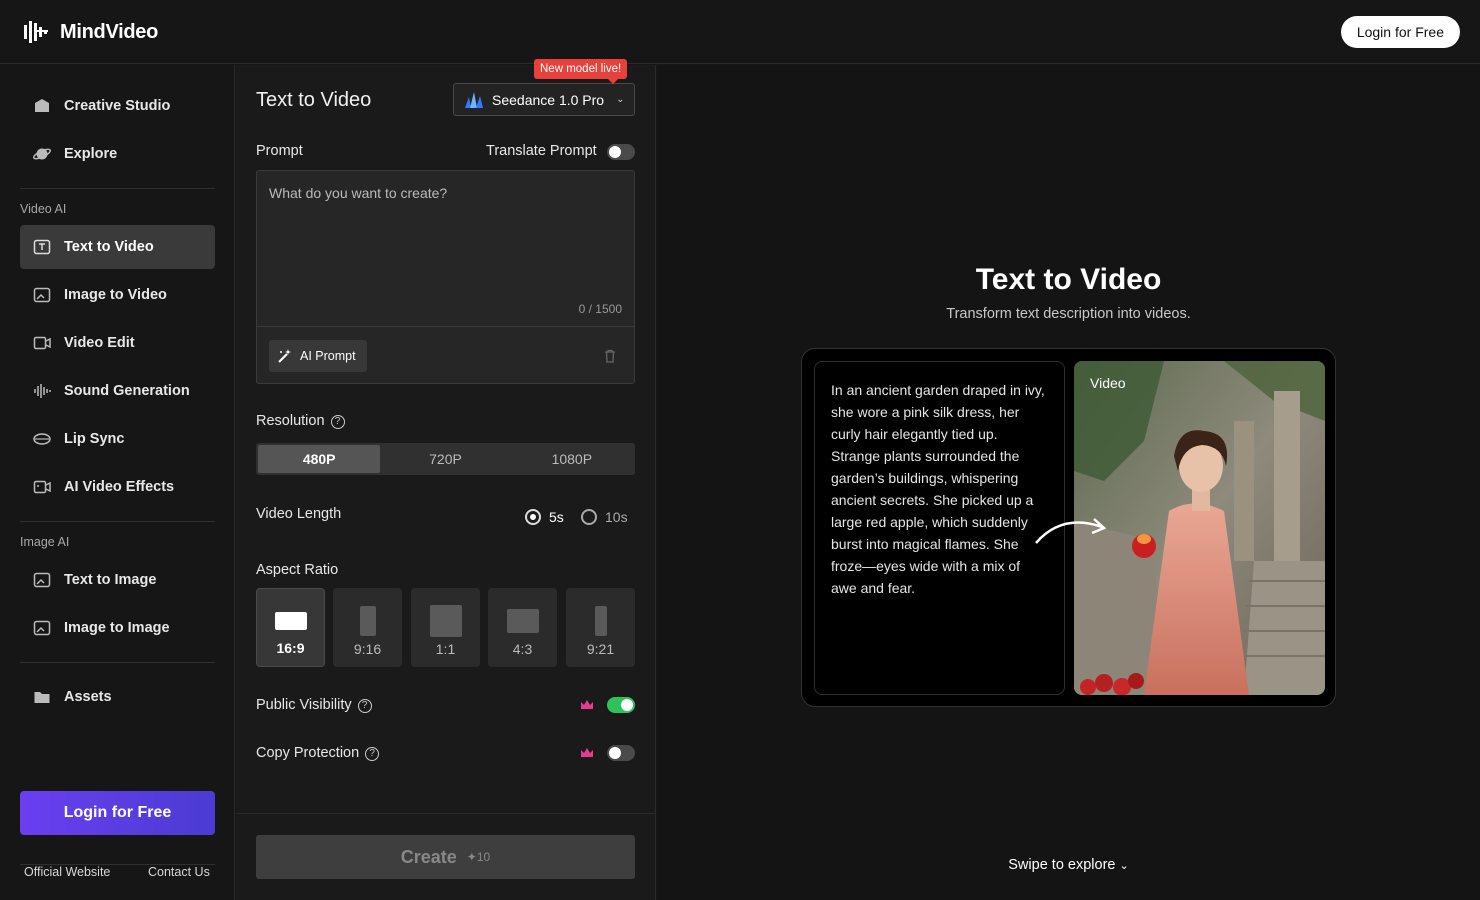 This screenshot has height=900, width=1480. What do you see at coordinates (67, 872) in the screenshot?
I see `official-website-link: Official Website` at bounding box center [67, 872].